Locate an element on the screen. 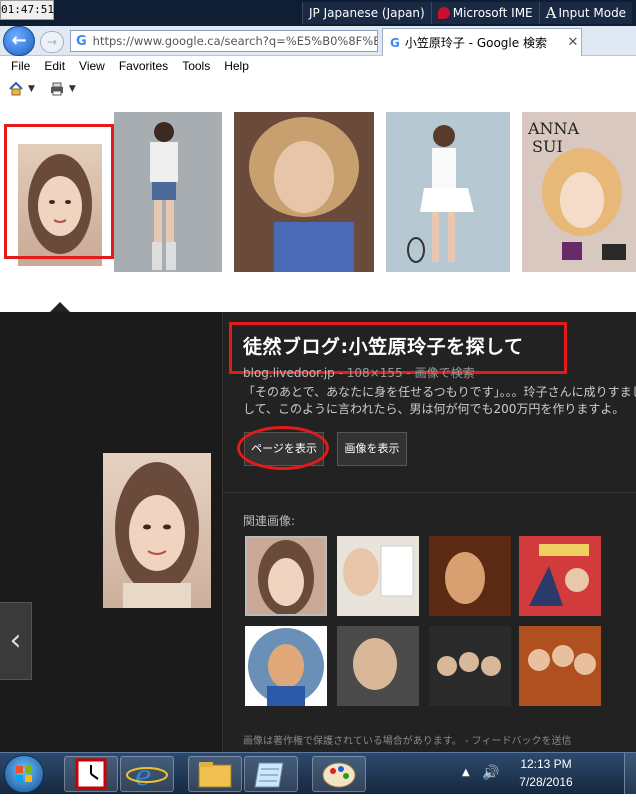  tab-title: 小笠原玲子 - Google 検索 is located at coordinates (475, 43).